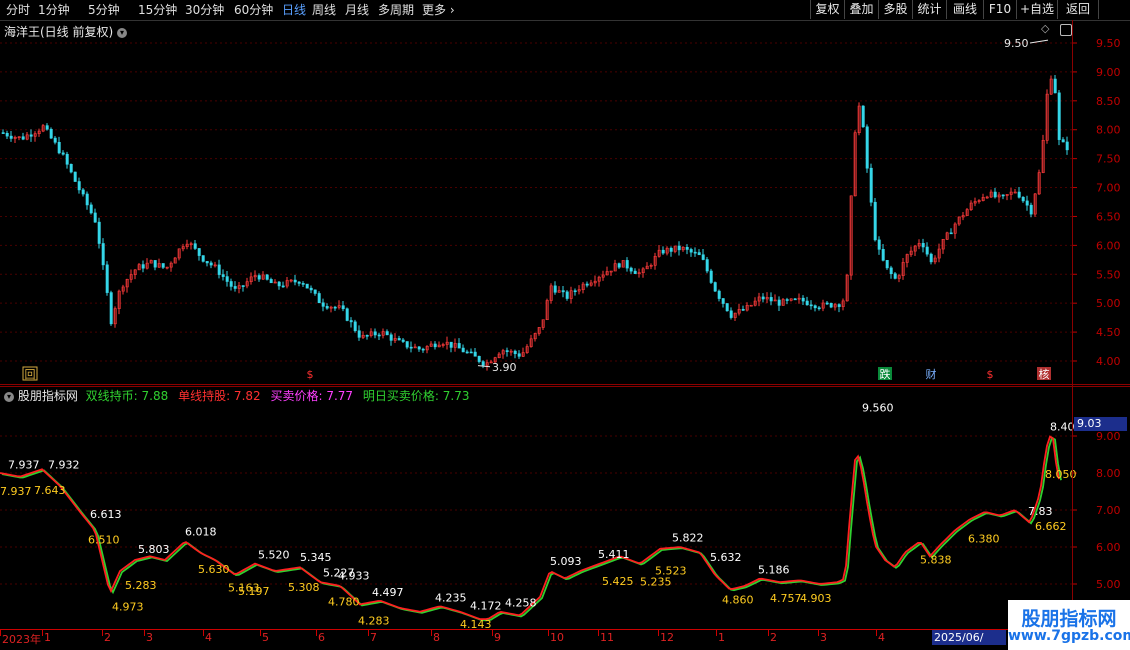 The image size is (1130, 650). I want to click on f10-button: F10, so click(999, 9).